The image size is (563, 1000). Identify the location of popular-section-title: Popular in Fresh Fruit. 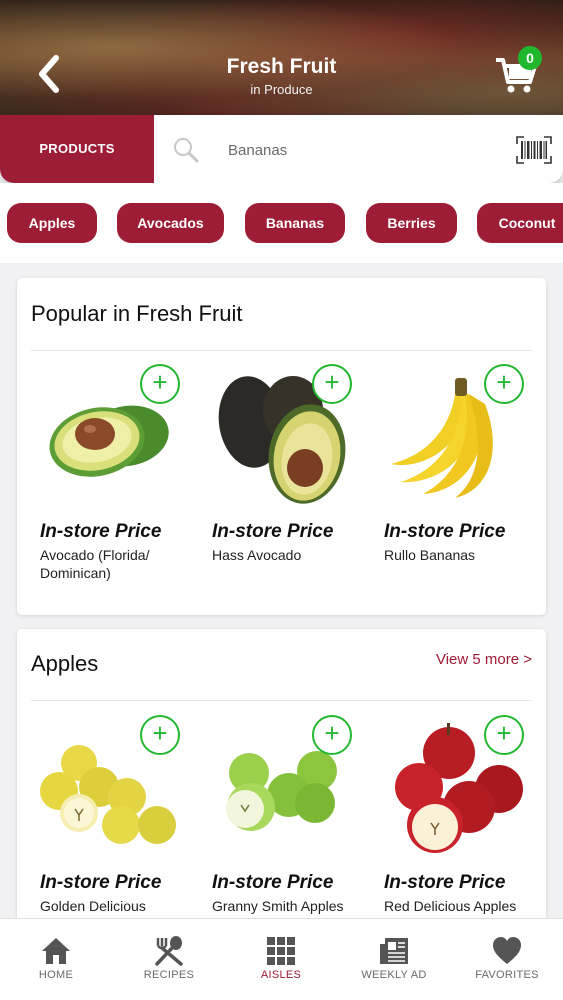
(137, 313).